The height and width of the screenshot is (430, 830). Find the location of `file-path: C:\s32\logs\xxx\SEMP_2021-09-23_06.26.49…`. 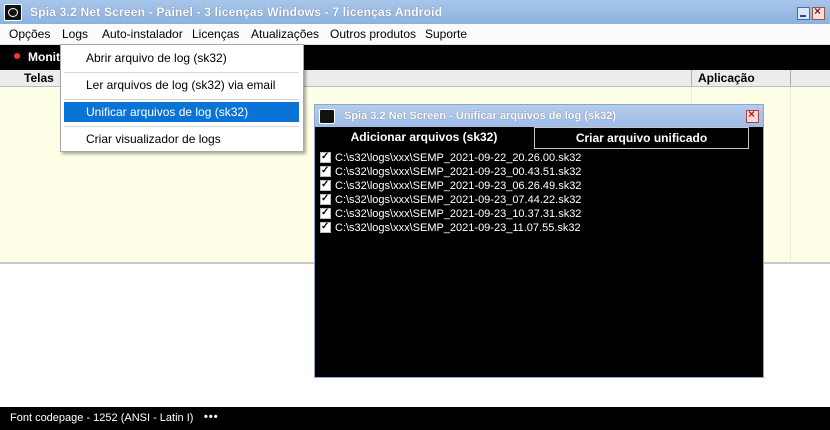

file-path: C:\s32\logs\xxx\SEMP_2021-09-23_06.26.49… is located at coordinates (458, 186).